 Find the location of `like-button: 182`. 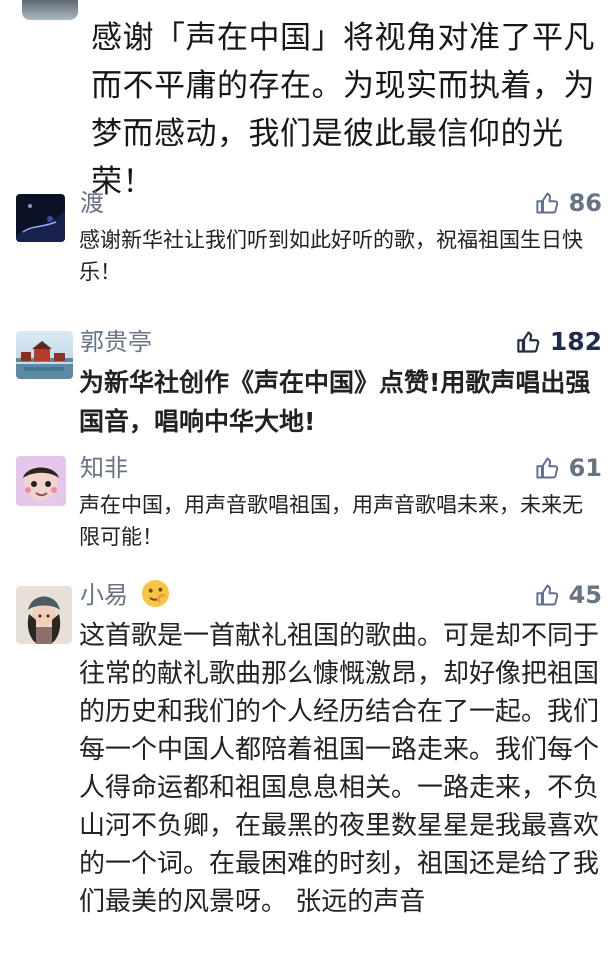

like-button: 182 is located at coordinates (558, 342).